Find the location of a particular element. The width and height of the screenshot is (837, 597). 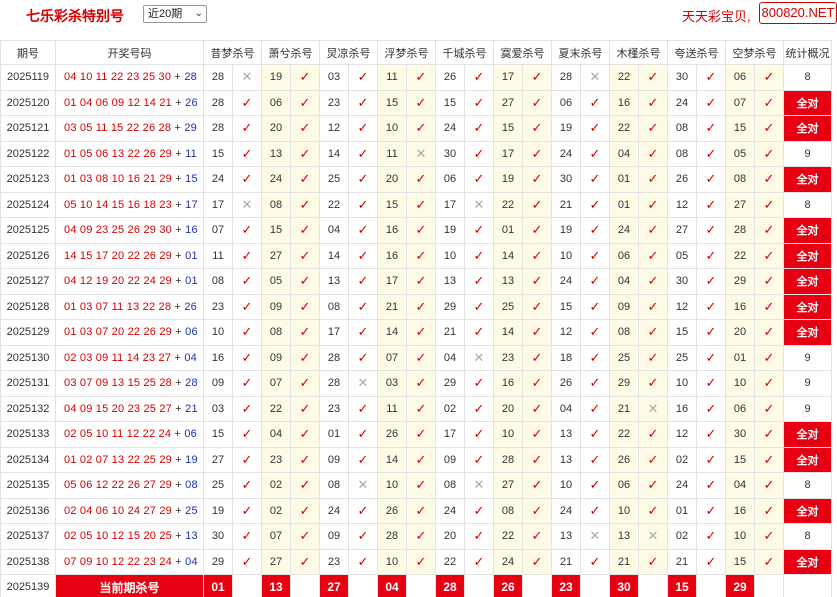

kill-number-cell: 19 is located at coordinates (566, 230).